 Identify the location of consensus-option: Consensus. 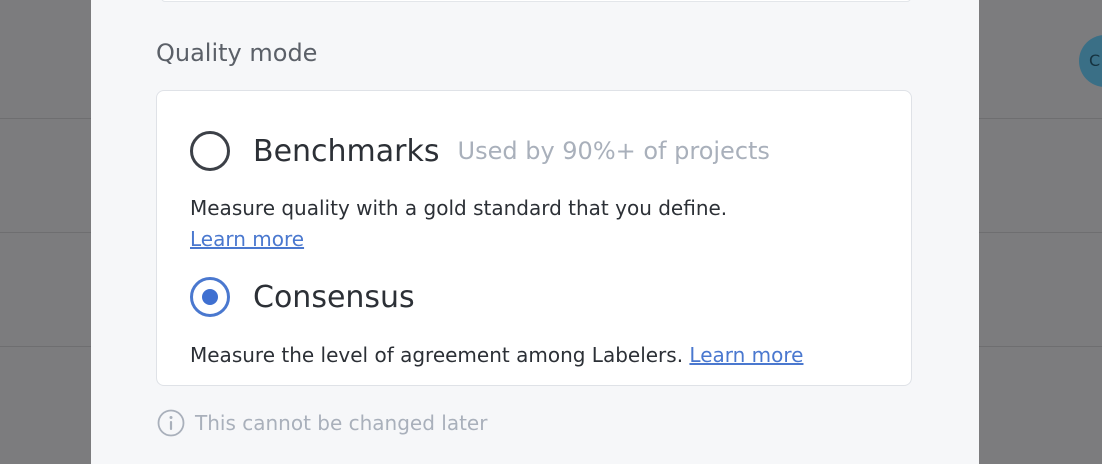
(302, 297).